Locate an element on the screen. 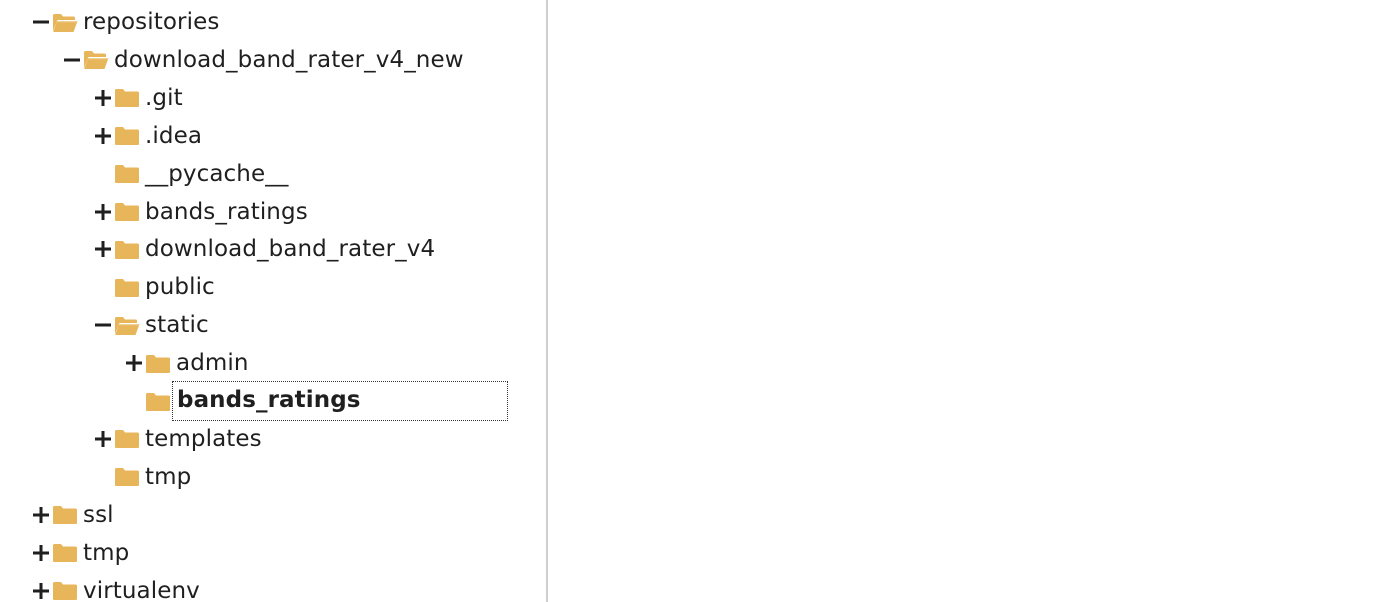 Image resolution: width=1380 pixels, height=602 pixels. tree-node-repositories: repositories is located at coordinates (125, 22).